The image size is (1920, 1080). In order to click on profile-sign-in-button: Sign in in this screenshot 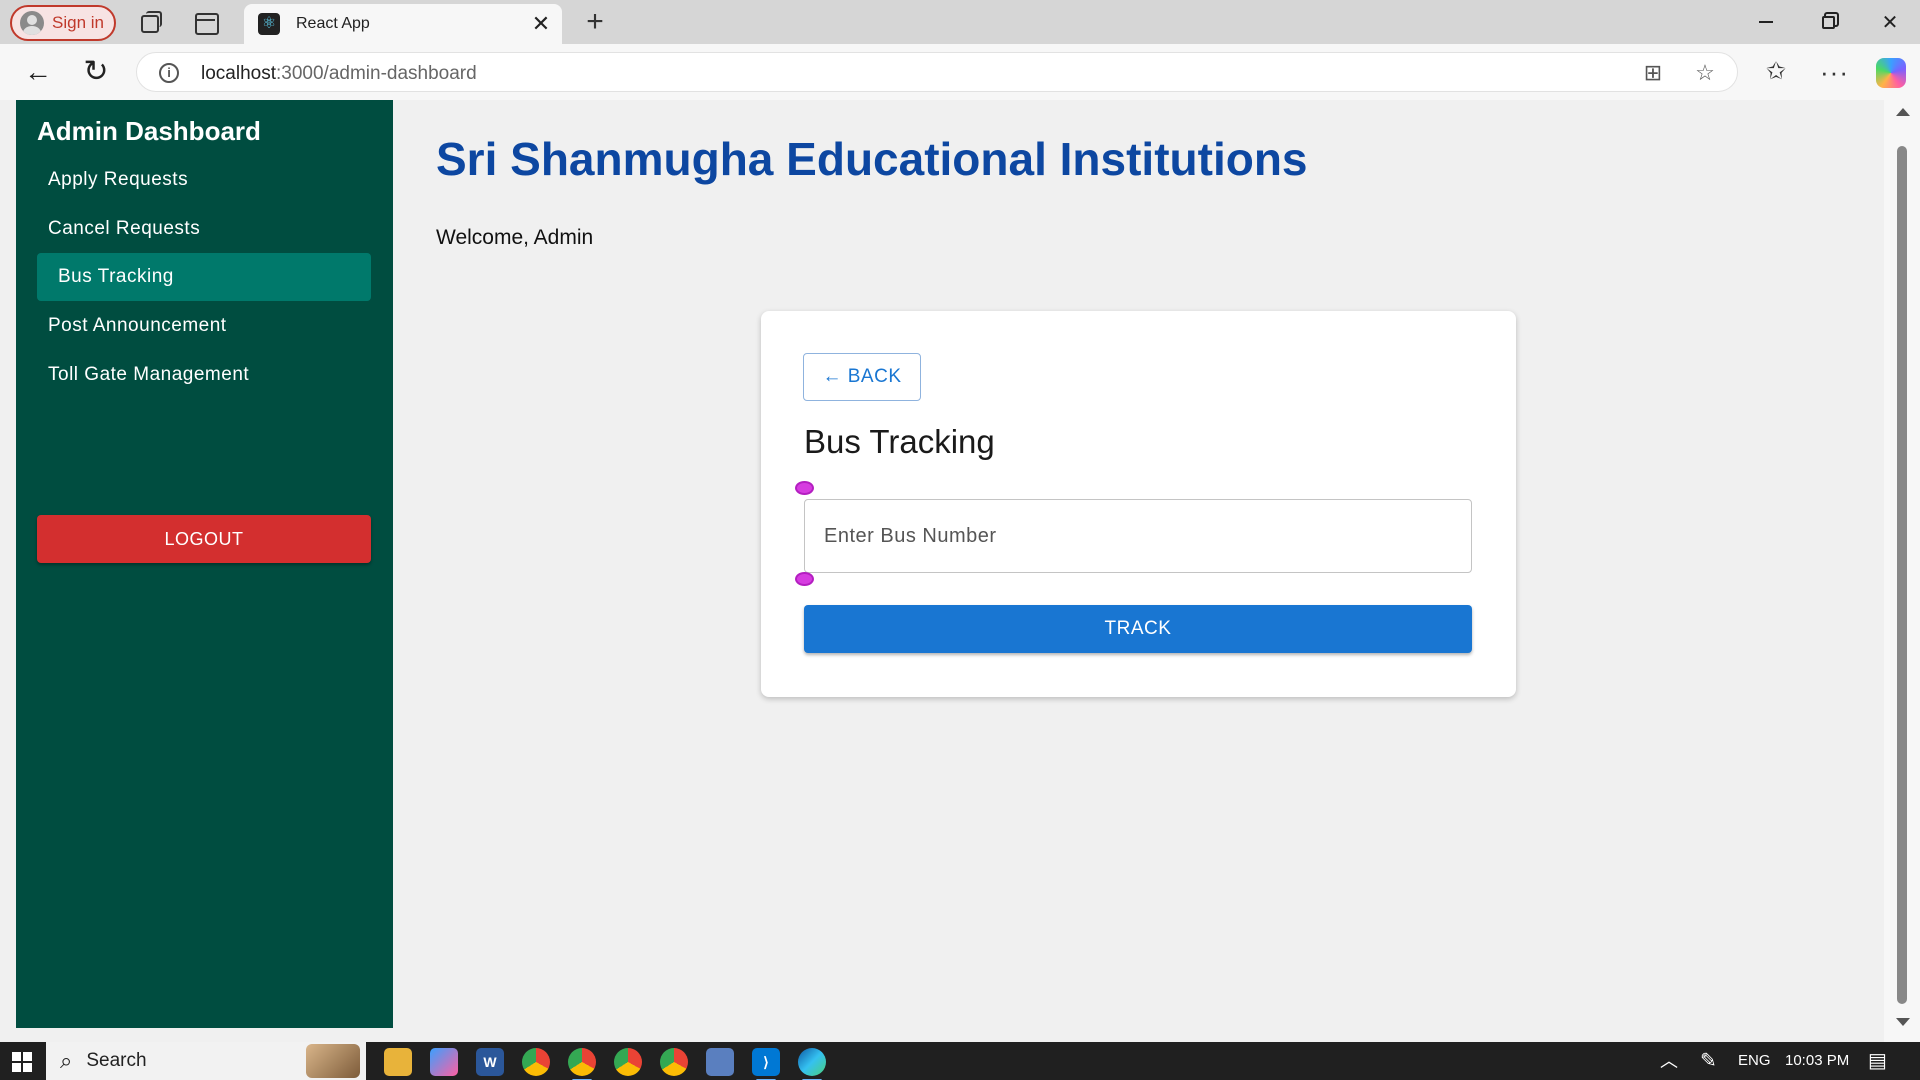, I will do `click(63, 23)`.